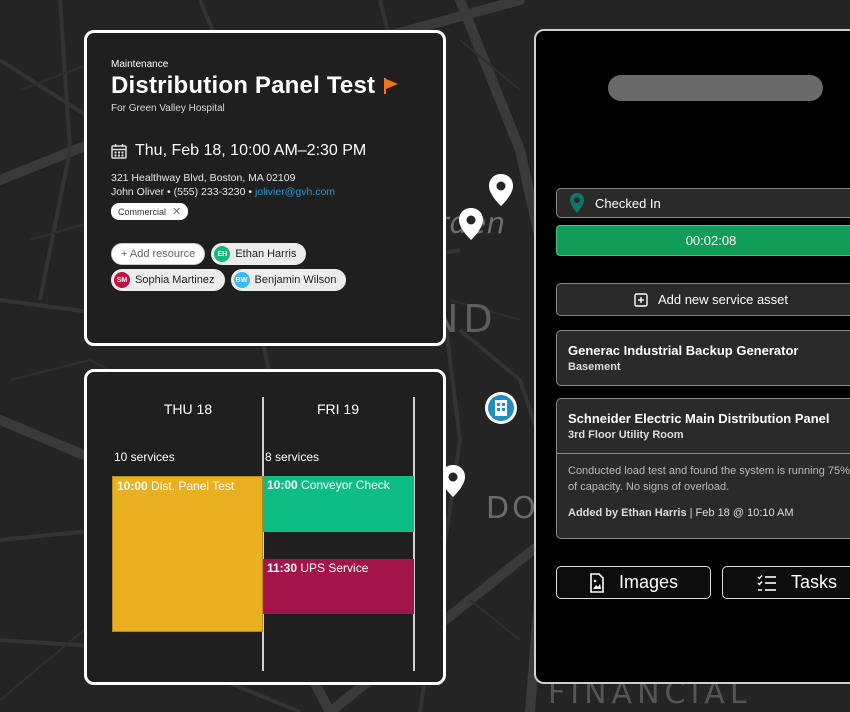  What do you see at coordinates (122, 280) in the screenshot?
I see `avatar: SM` at bounding box center [122, 280].